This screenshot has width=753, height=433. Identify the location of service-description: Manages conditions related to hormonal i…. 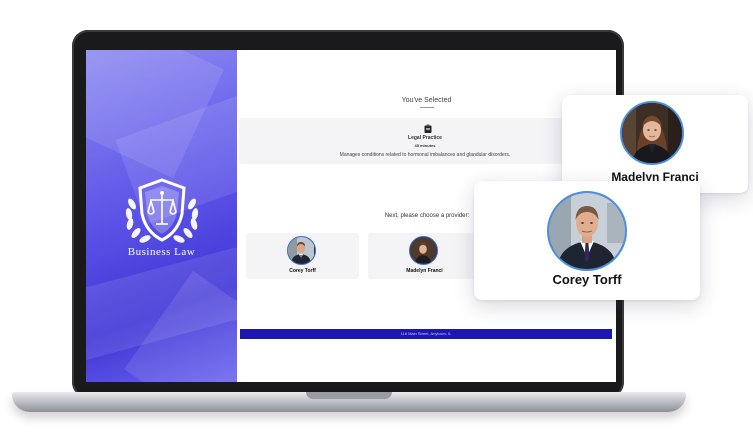
(425, 155).